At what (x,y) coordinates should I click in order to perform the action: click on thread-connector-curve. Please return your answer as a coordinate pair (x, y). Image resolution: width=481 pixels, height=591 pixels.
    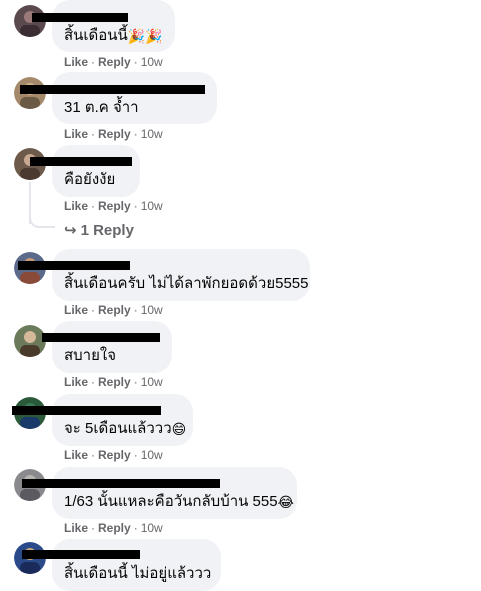
    Looking at the image, I should click on (42, 219).